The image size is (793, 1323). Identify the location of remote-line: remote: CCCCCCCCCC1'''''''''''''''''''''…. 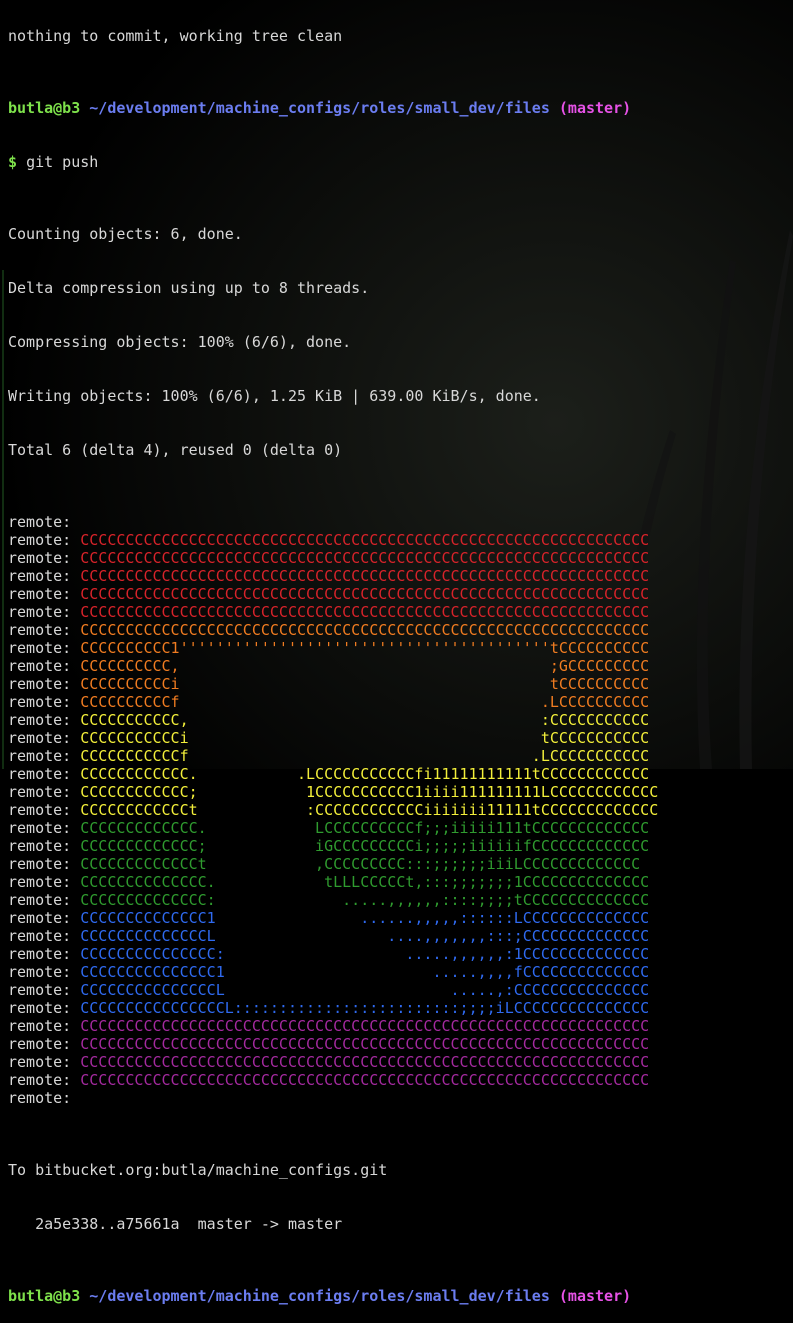
(333, 648).